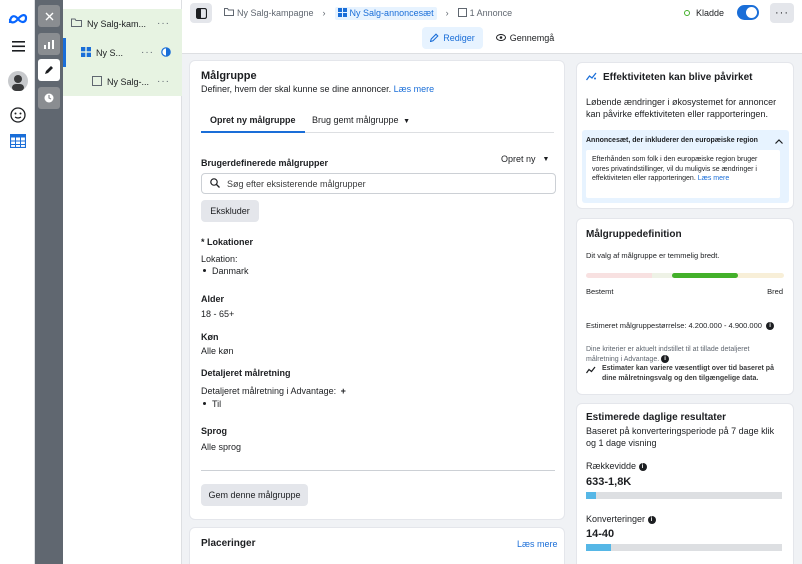 This screenshot has height=564, width=802. I want to click on search-placeholder: Søg efter eksisterende målgrupper, so click(296, 183).